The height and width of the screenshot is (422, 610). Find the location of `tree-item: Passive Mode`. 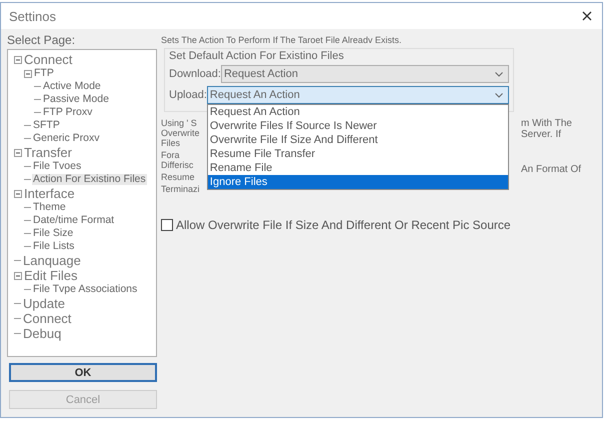

tree-item: Passive Mode is located at coordinates (76, 99).